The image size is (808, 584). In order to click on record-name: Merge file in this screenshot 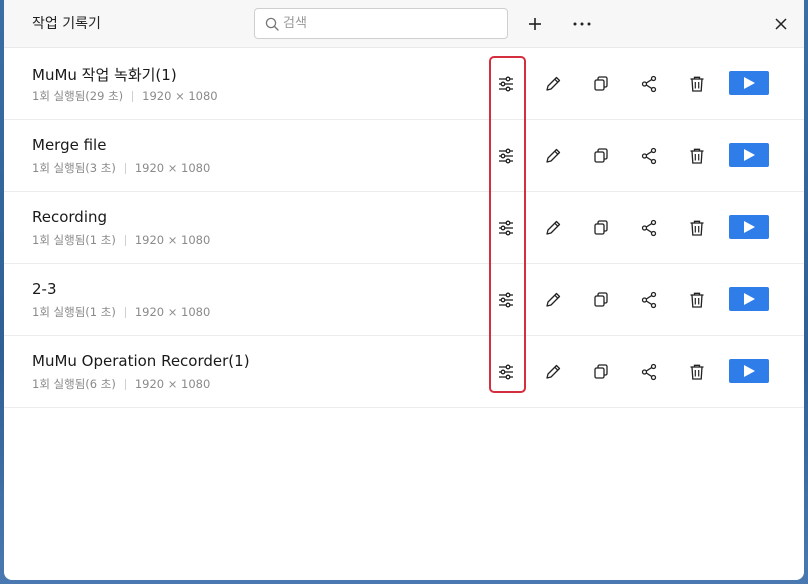, I will do `click(69, 145)`.